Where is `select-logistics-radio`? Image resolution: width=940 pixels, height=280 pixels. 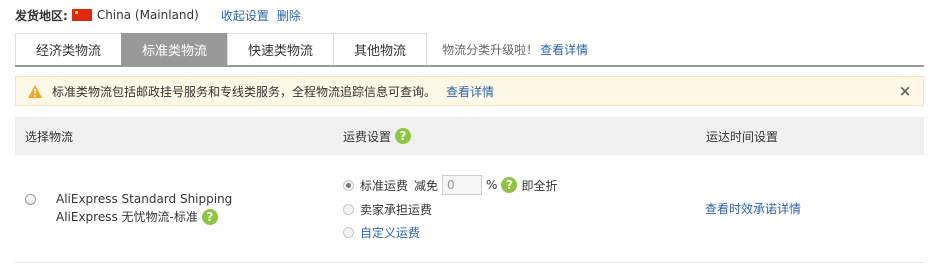 select-logistics-radio is located at coordinates (30, 199).